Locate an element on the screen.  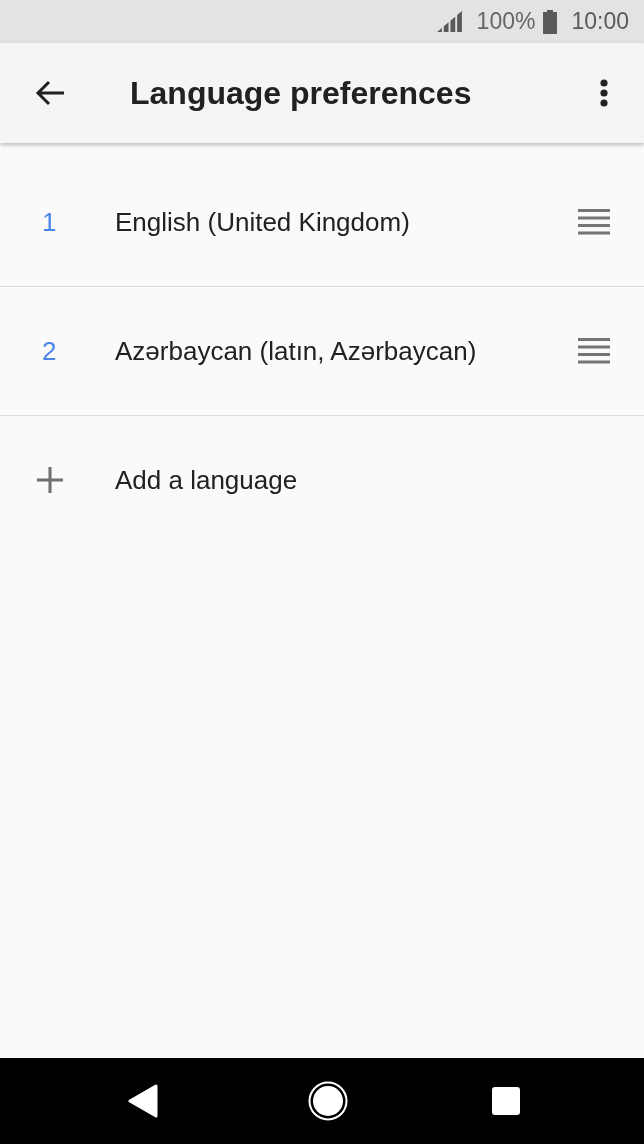
signal-icon is located at coordinates (449, 21).